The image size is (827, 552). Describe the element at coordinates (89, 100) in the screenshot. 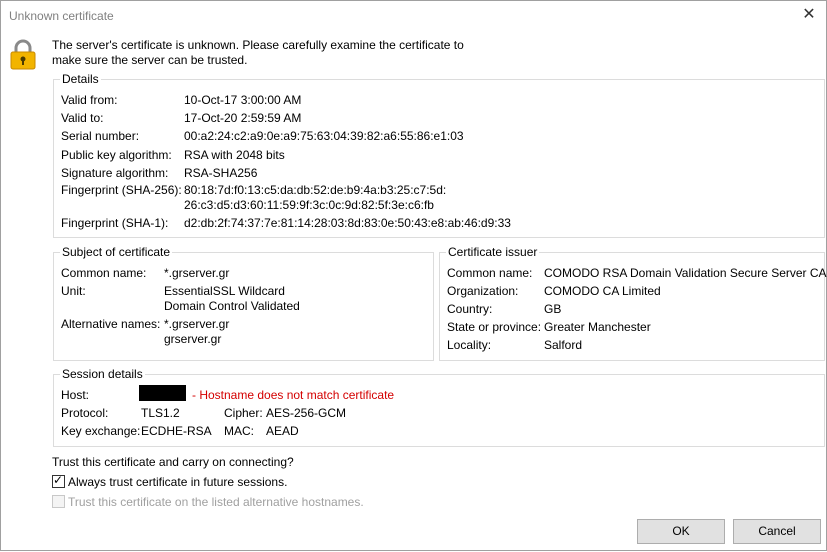

I see `valid-from-label: Valid from:` at that location.